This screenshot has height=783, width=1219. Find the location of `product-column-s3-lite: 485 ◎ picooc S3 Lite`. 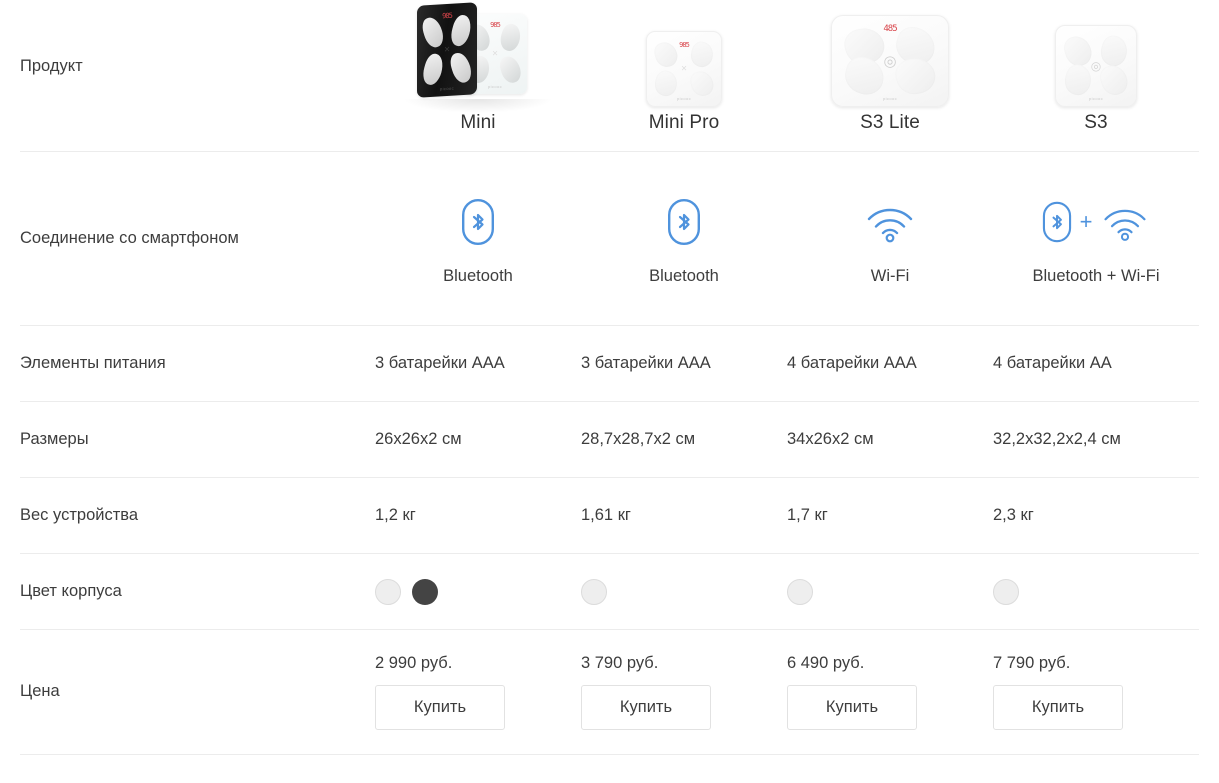

product-column-s3-lite: 485 ◎ picooc S3 Lite is located at coordinates (890, 67).